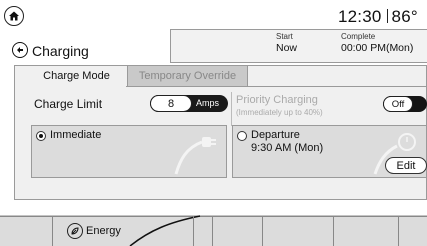 The width and height of the screenshot is (427, 246). Describe the element at coordinates (60, 51) in the screenshot. I see `page-title: Charging` at that location.